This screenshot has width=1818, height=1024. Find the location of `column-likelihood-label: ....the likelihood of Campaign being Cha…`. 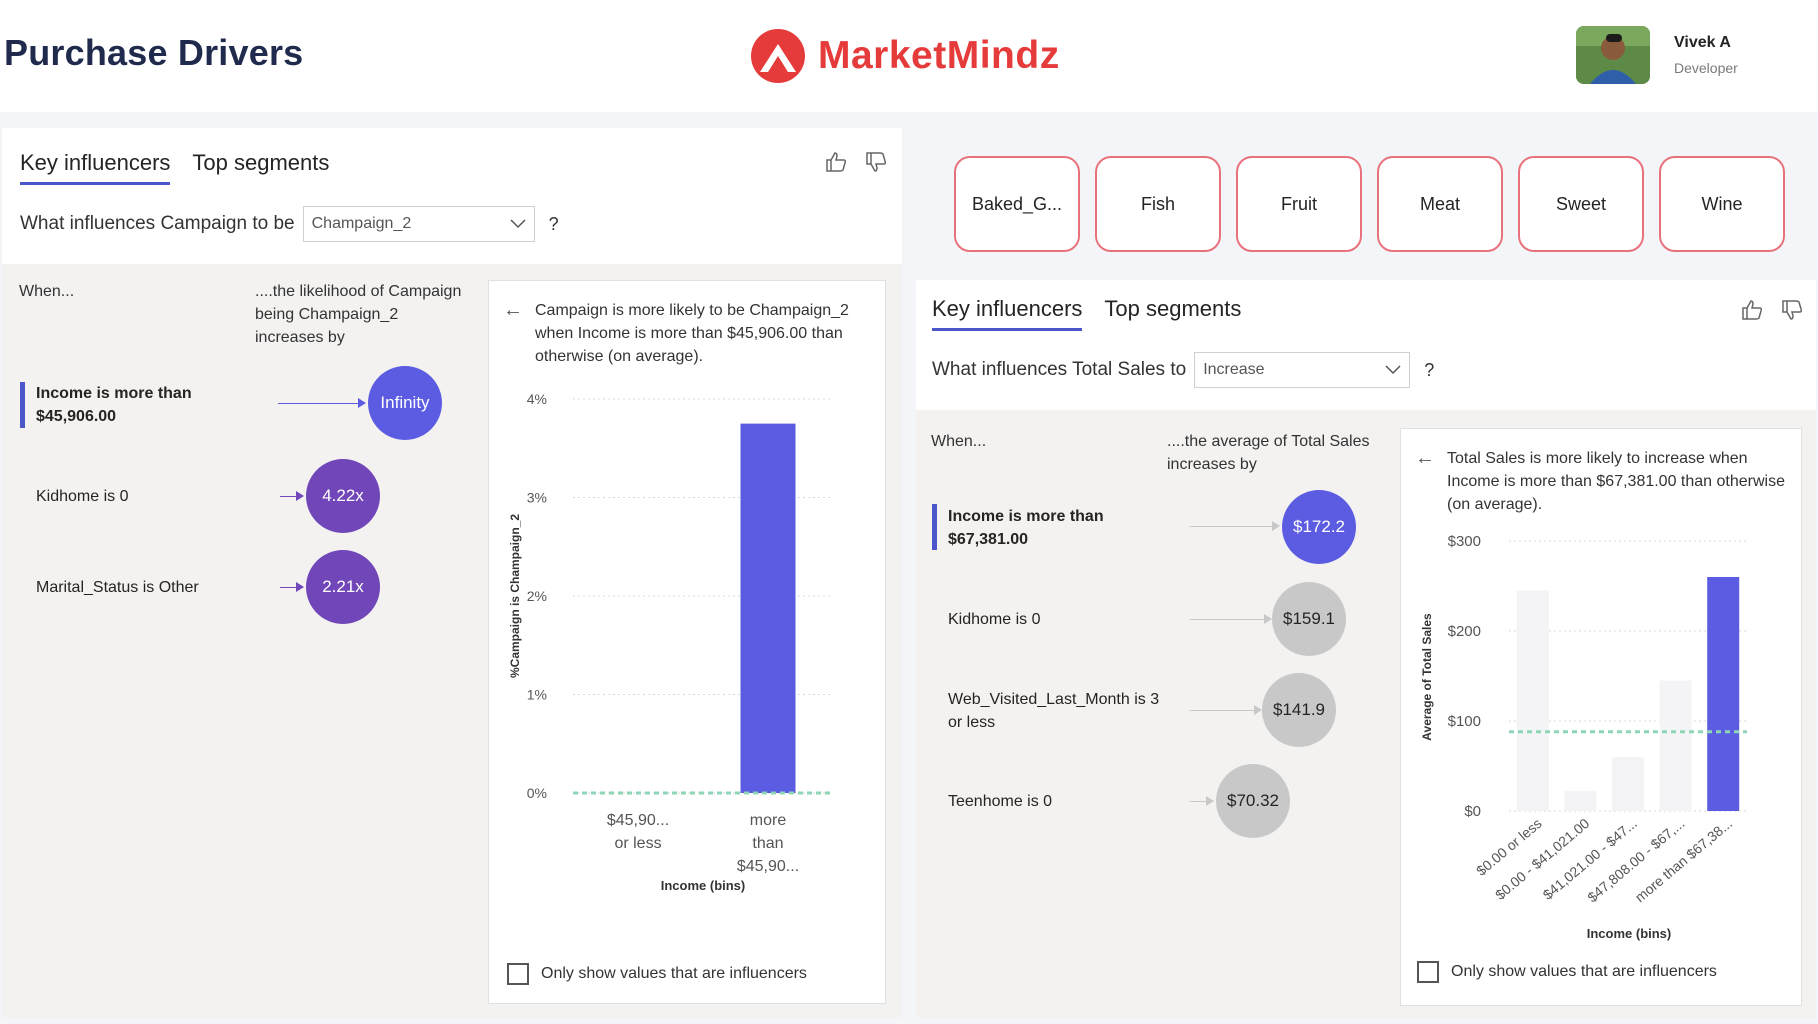

column-likelihood-label: ....the likelihood of Campaign being Cha… is located at coordinates (358, 314).